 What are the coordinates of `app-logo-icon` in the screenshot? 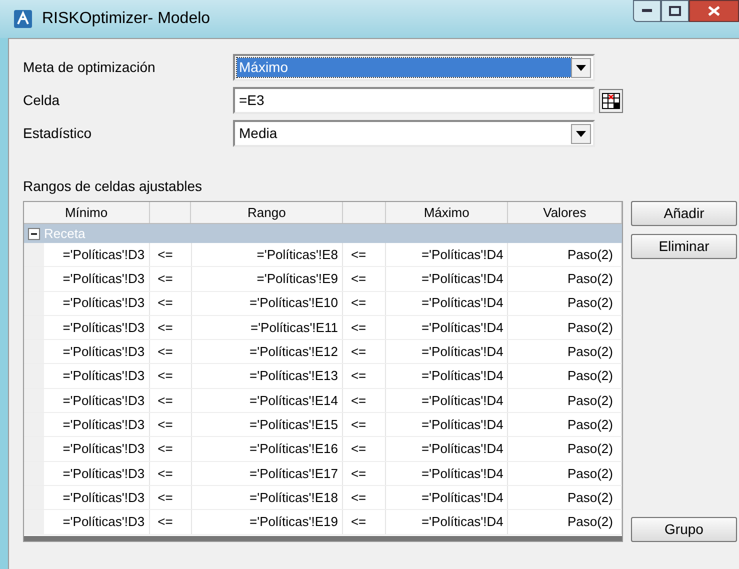 It's located at (23, 19).